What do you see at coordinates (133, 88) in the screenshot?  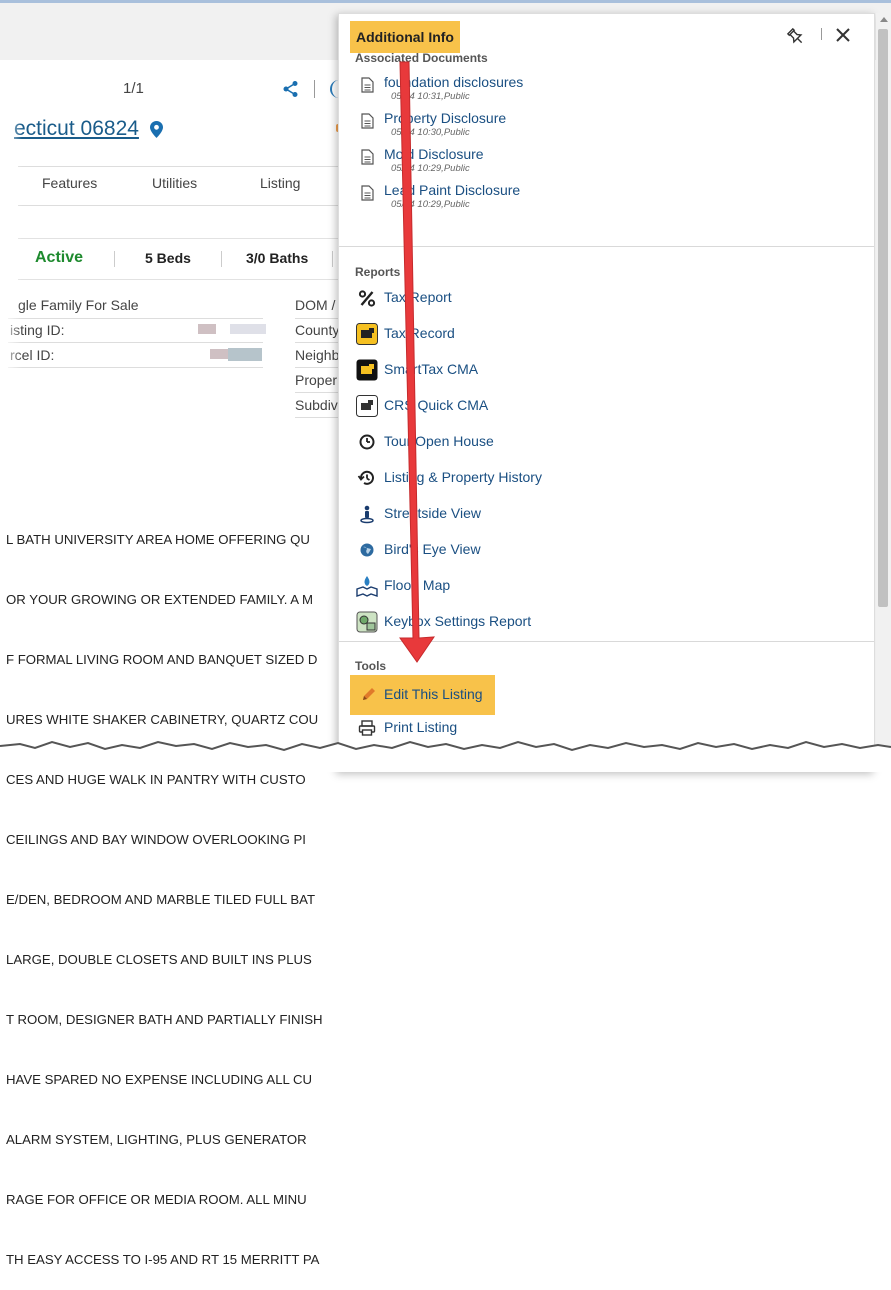 I see `page-count: 1/1` at bounding box center [133, 88].